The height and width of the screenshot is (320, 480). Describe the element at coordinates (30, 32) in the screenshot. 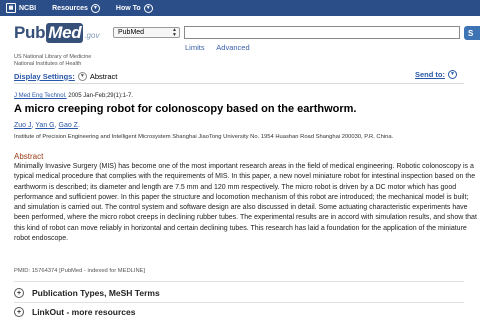

I see `logo-pub: Pub` at that location.